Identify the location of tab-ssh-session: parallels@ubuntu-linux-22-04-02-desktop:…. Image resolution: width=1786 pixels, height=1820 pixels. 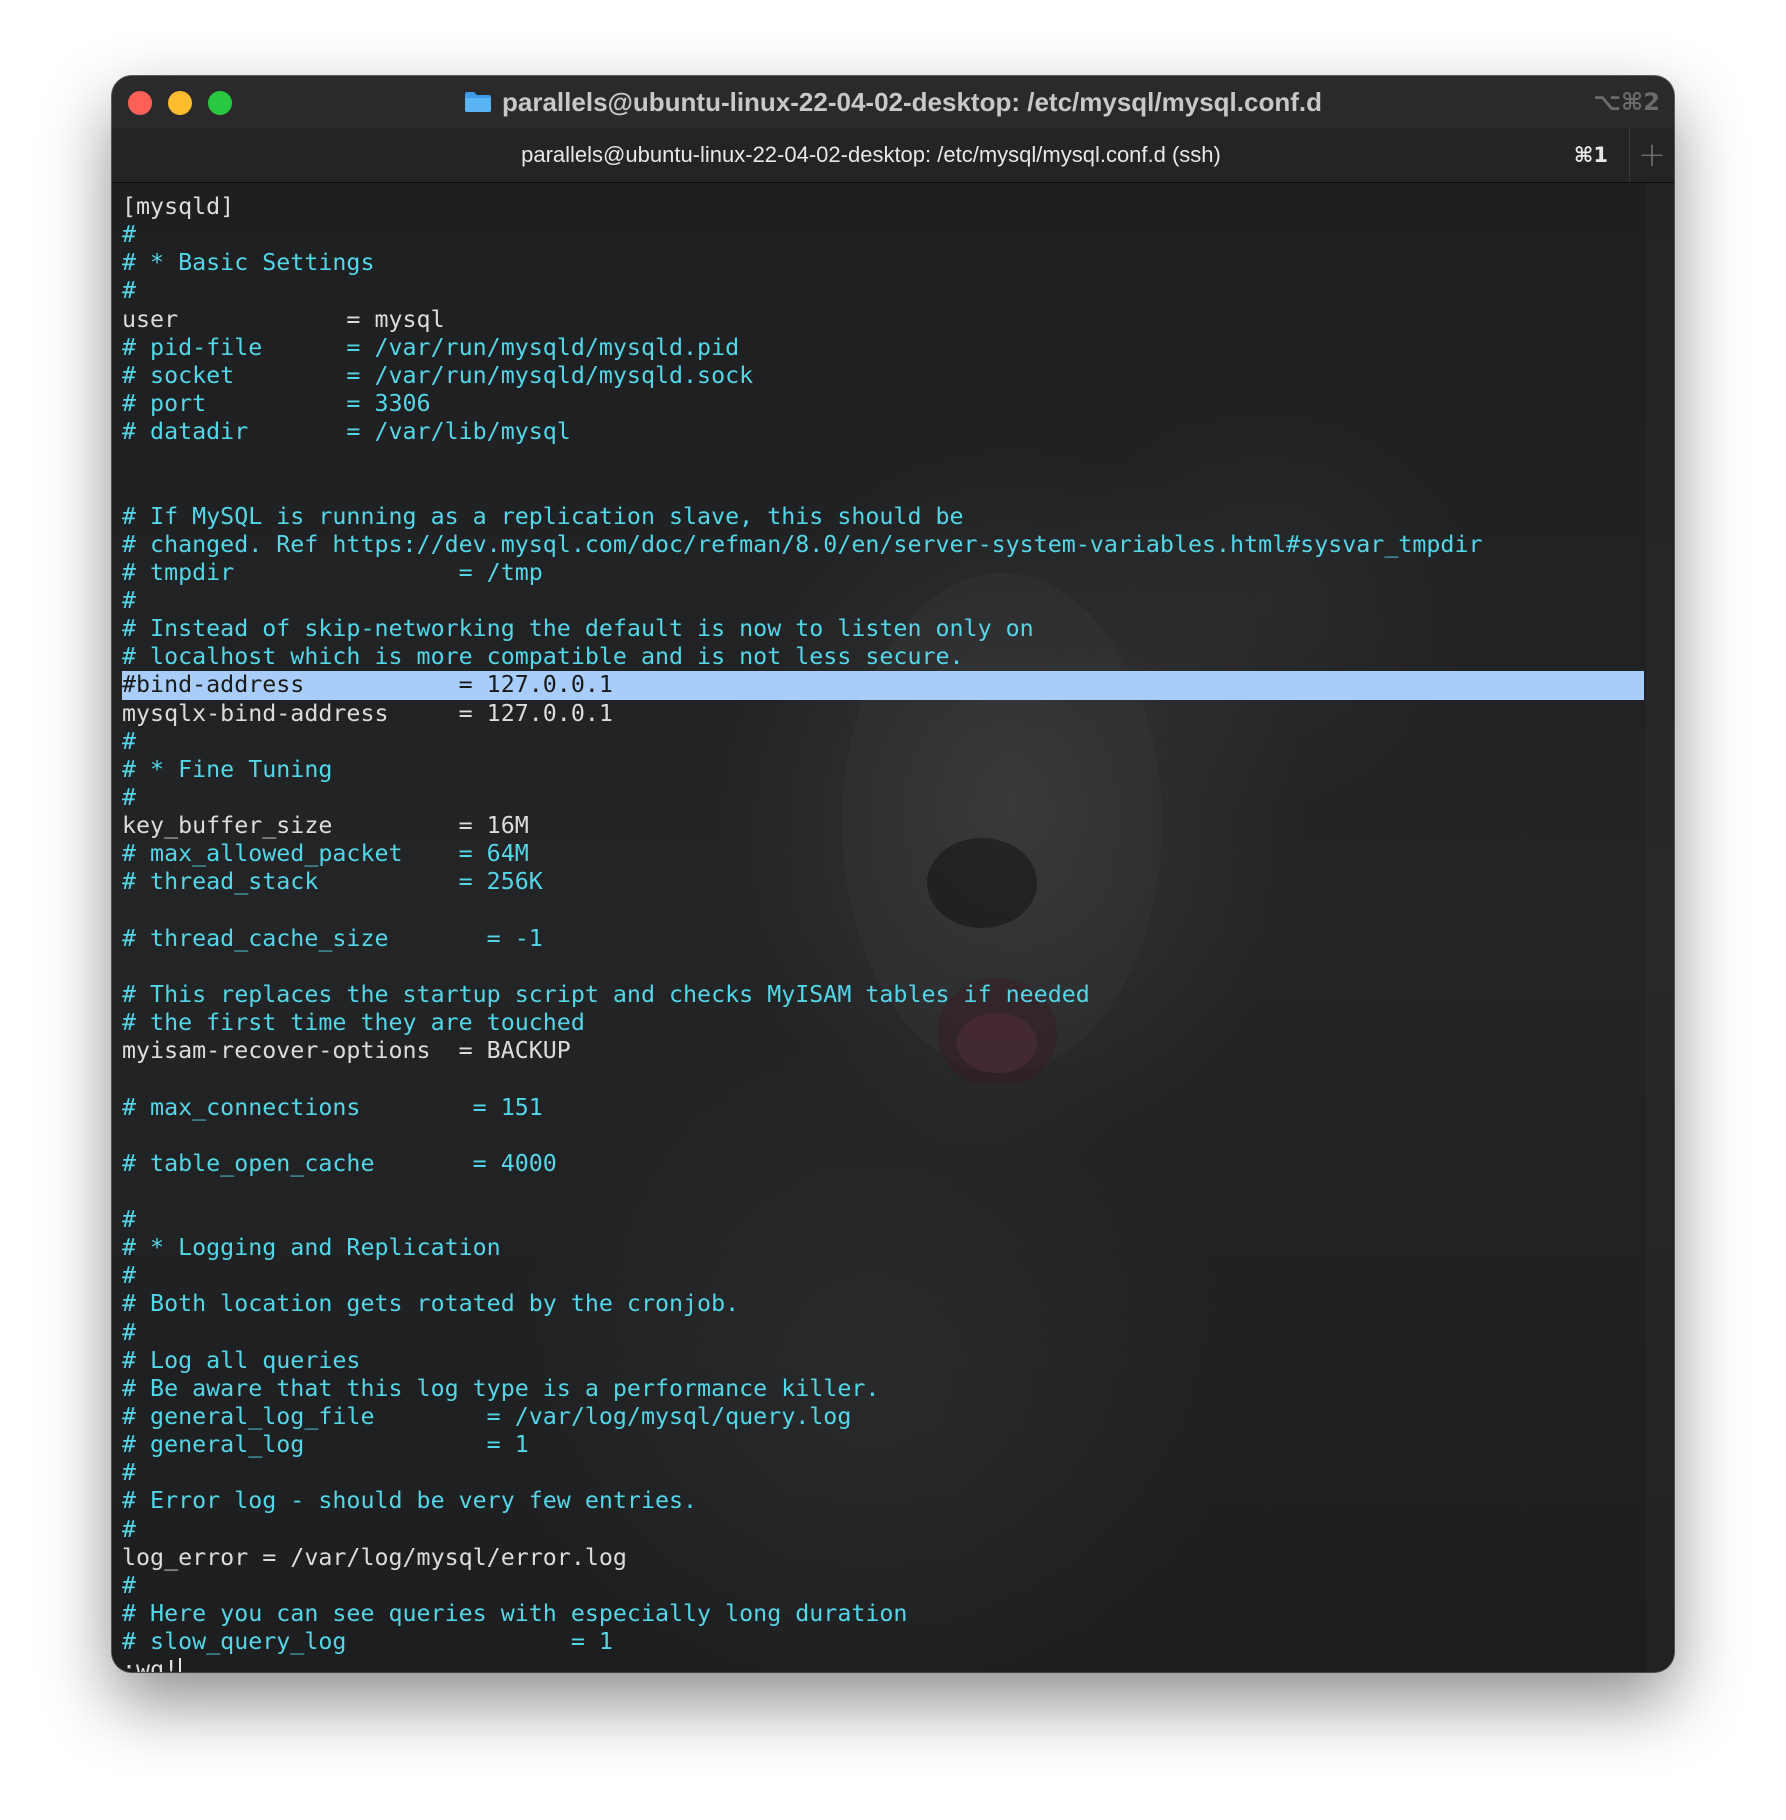
(871, 155).